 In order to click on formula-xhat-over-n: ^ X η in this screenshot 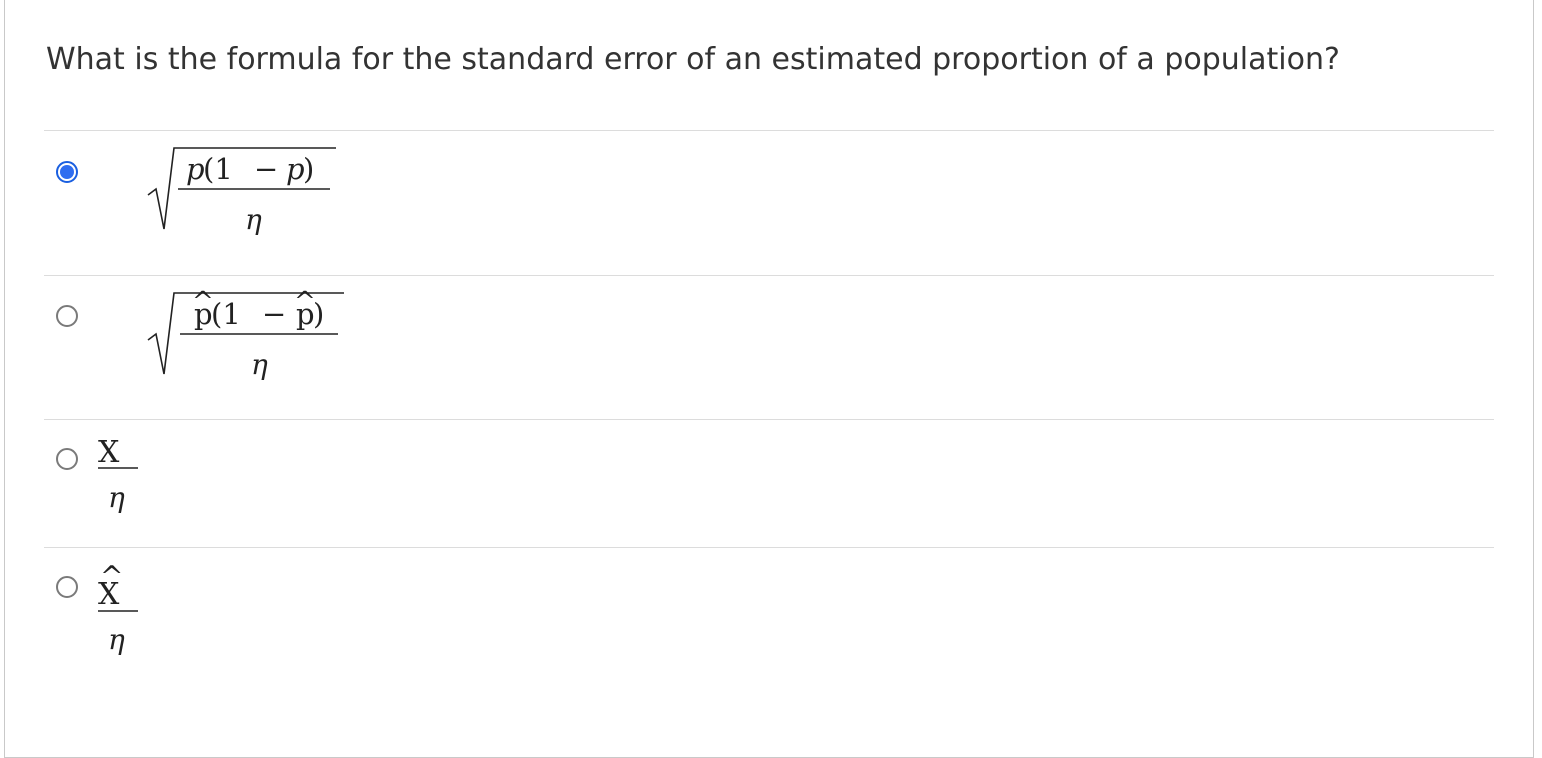, I will do `click(118, 608)`.